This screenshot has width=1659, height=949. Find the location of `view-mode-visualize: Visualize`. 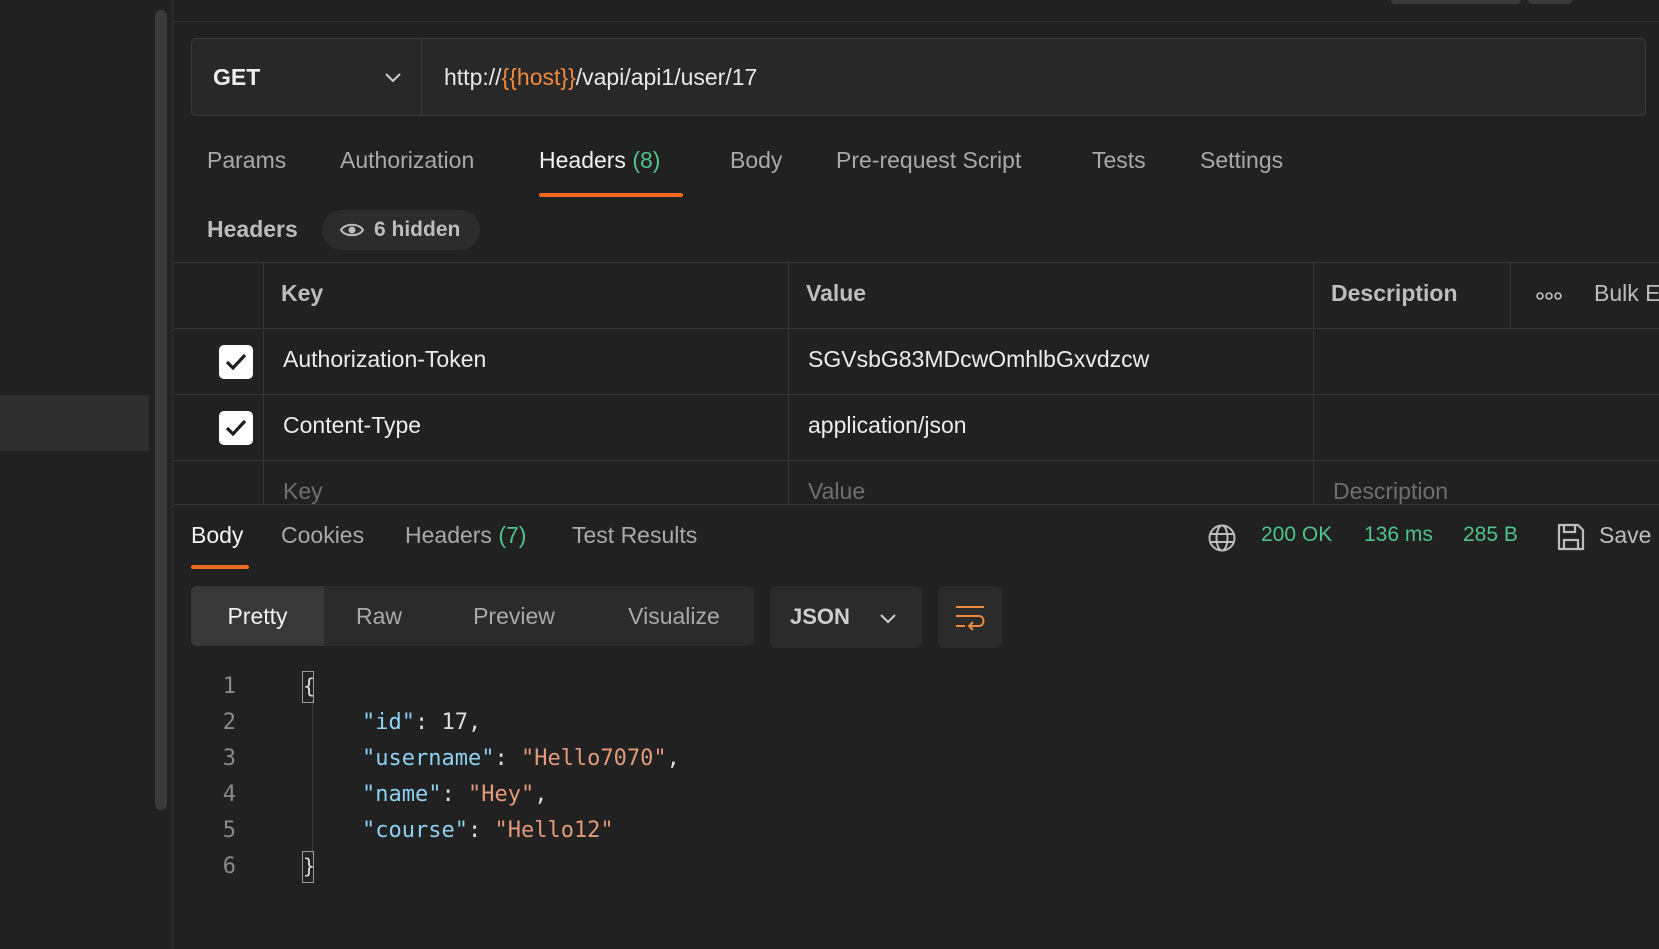

view-mode-visualize: Visualize is located at coordinates (674, 616).